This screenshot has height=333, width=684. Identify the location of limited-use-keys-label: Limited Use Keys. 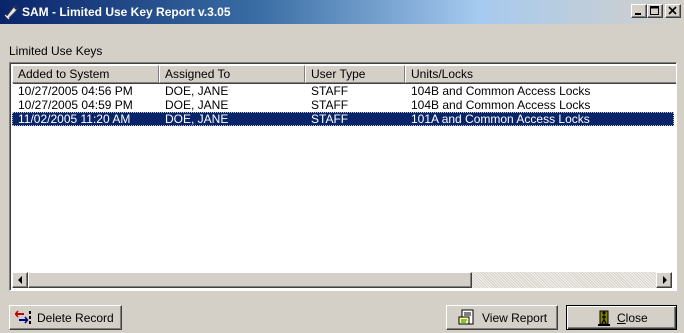
(56, 51).